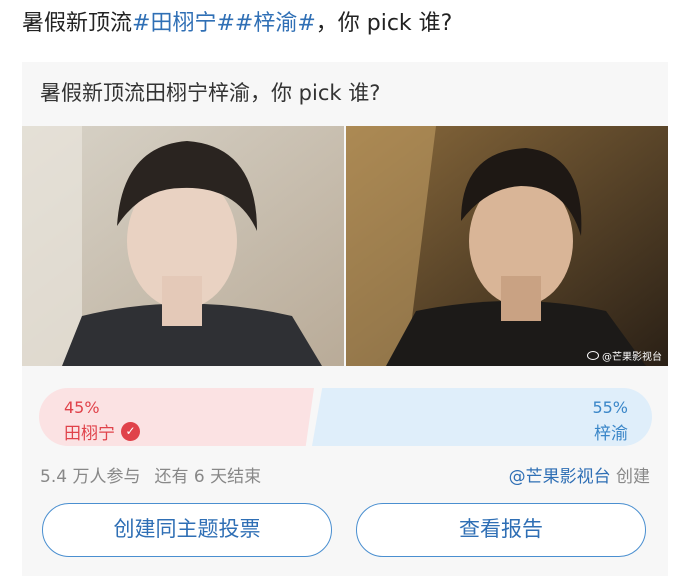 This screenshot has width=690, height=576. I want to click on option-name-right: 梓渝, so click(611, 434).